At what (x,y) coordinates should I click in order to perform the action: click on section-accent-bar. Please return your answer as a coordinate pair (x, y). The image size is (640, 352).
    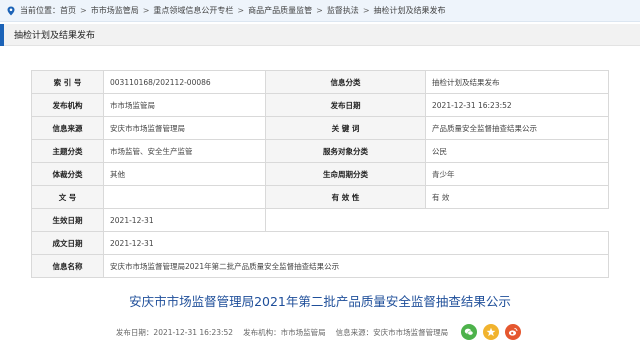
    Looking at the image, I should click on (2, 34).